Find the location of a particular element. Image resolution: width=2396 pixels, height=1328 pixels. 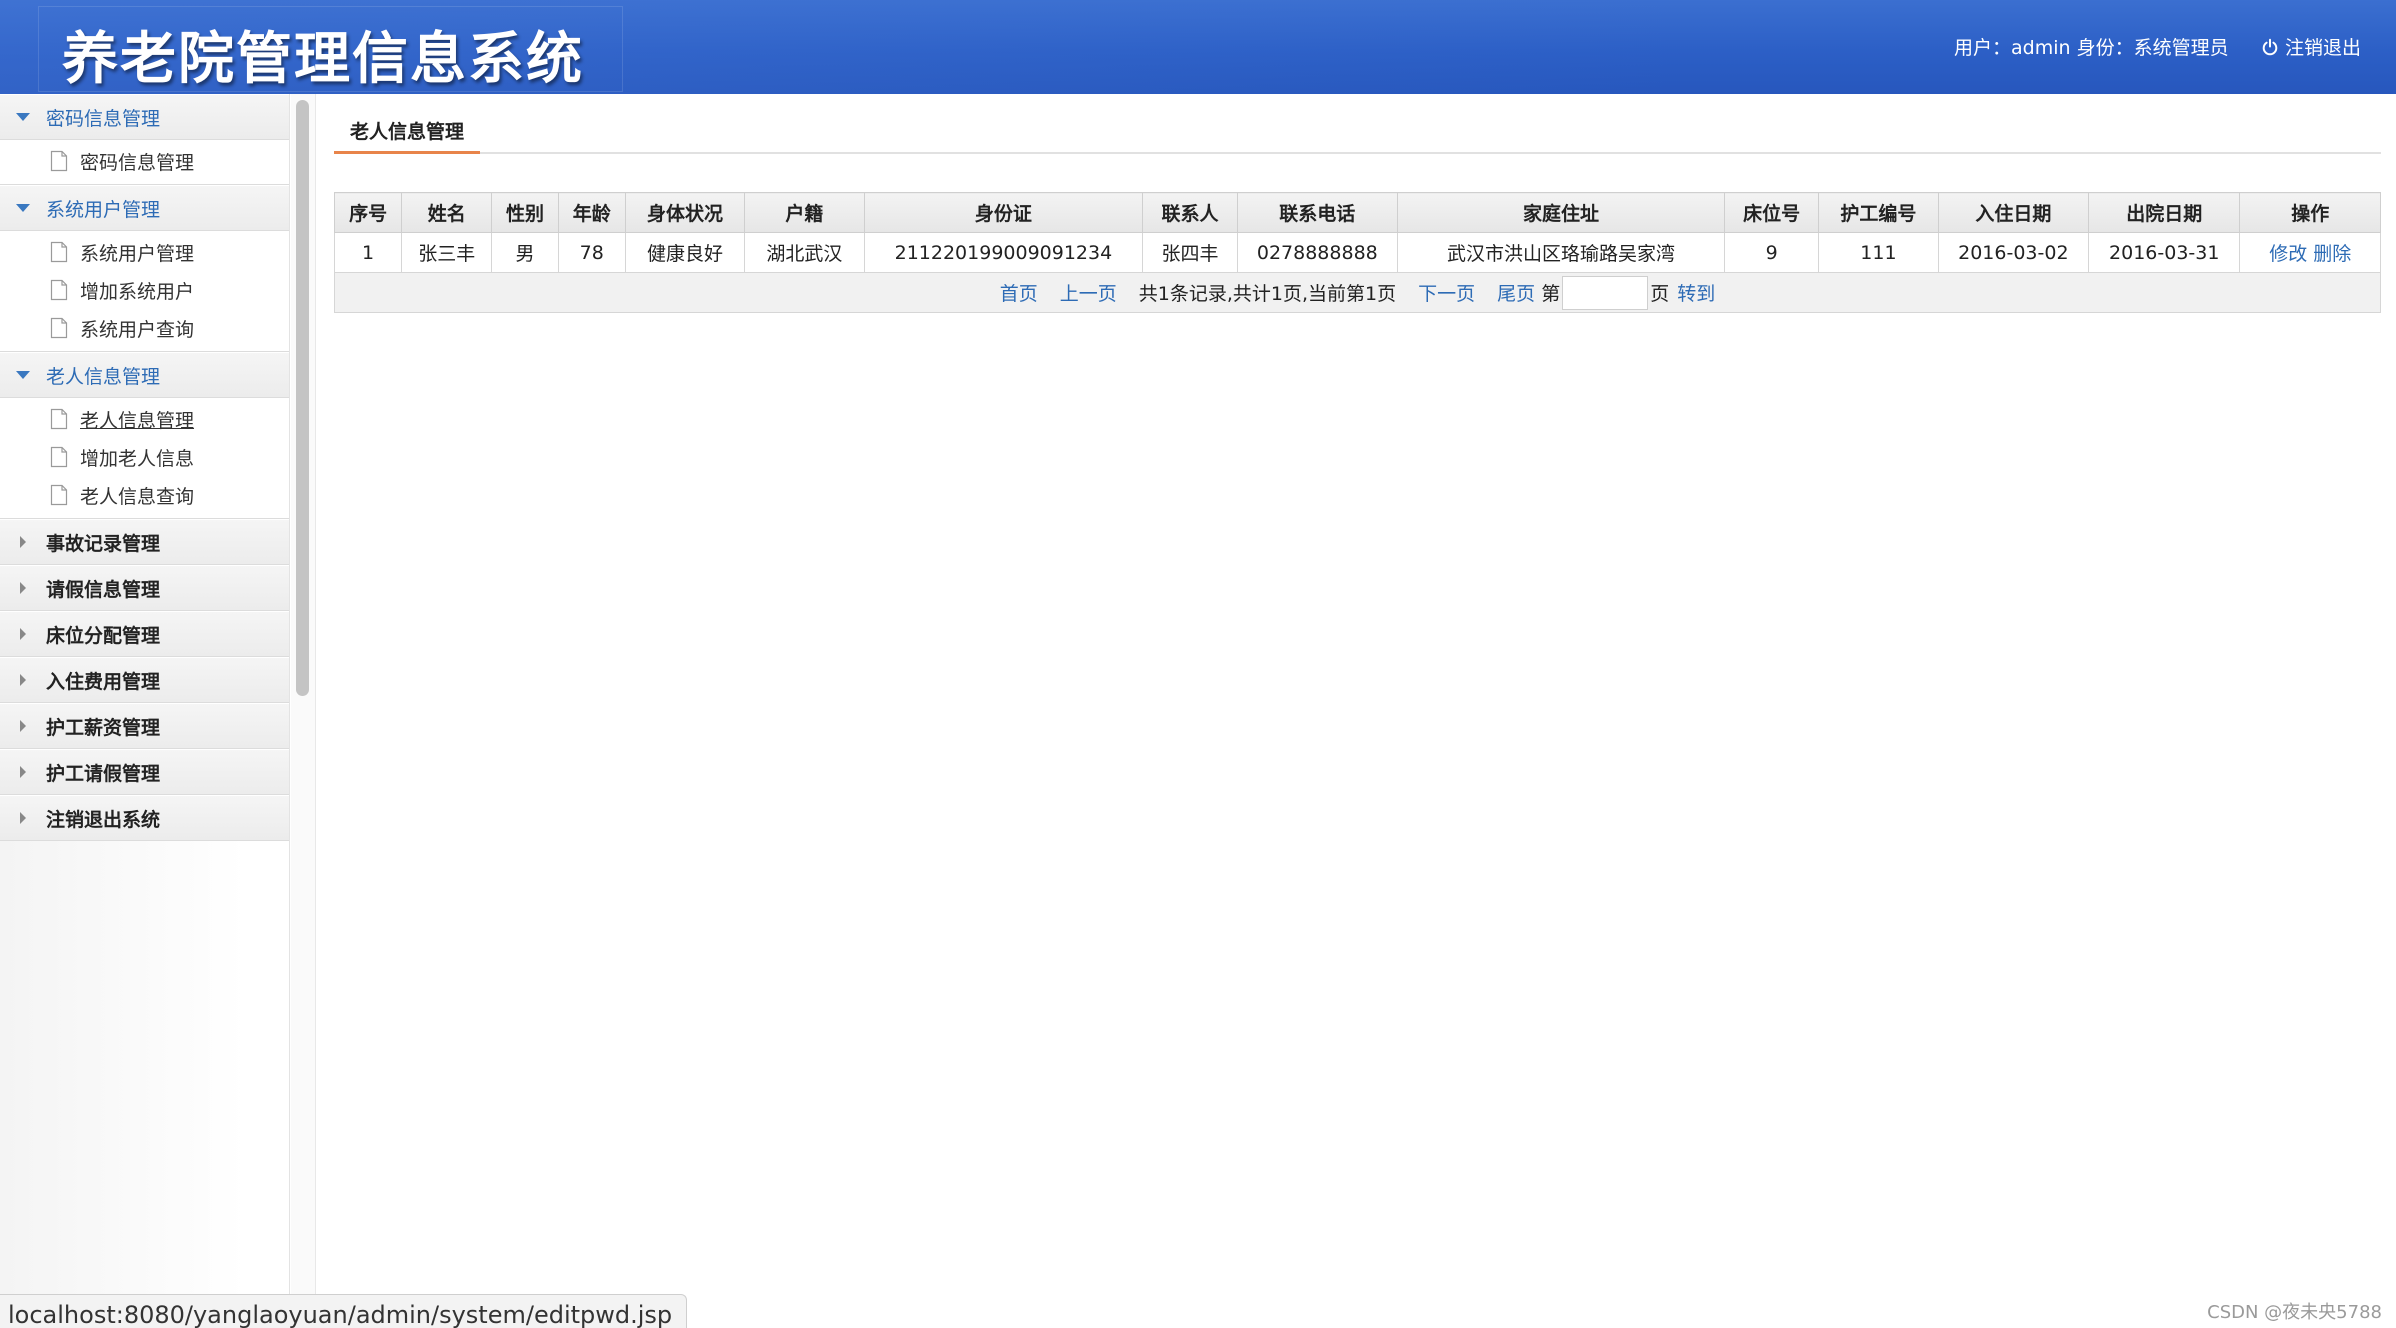

sidebar-item-label: 增加系统用户 is located at coordinates (137, 291).